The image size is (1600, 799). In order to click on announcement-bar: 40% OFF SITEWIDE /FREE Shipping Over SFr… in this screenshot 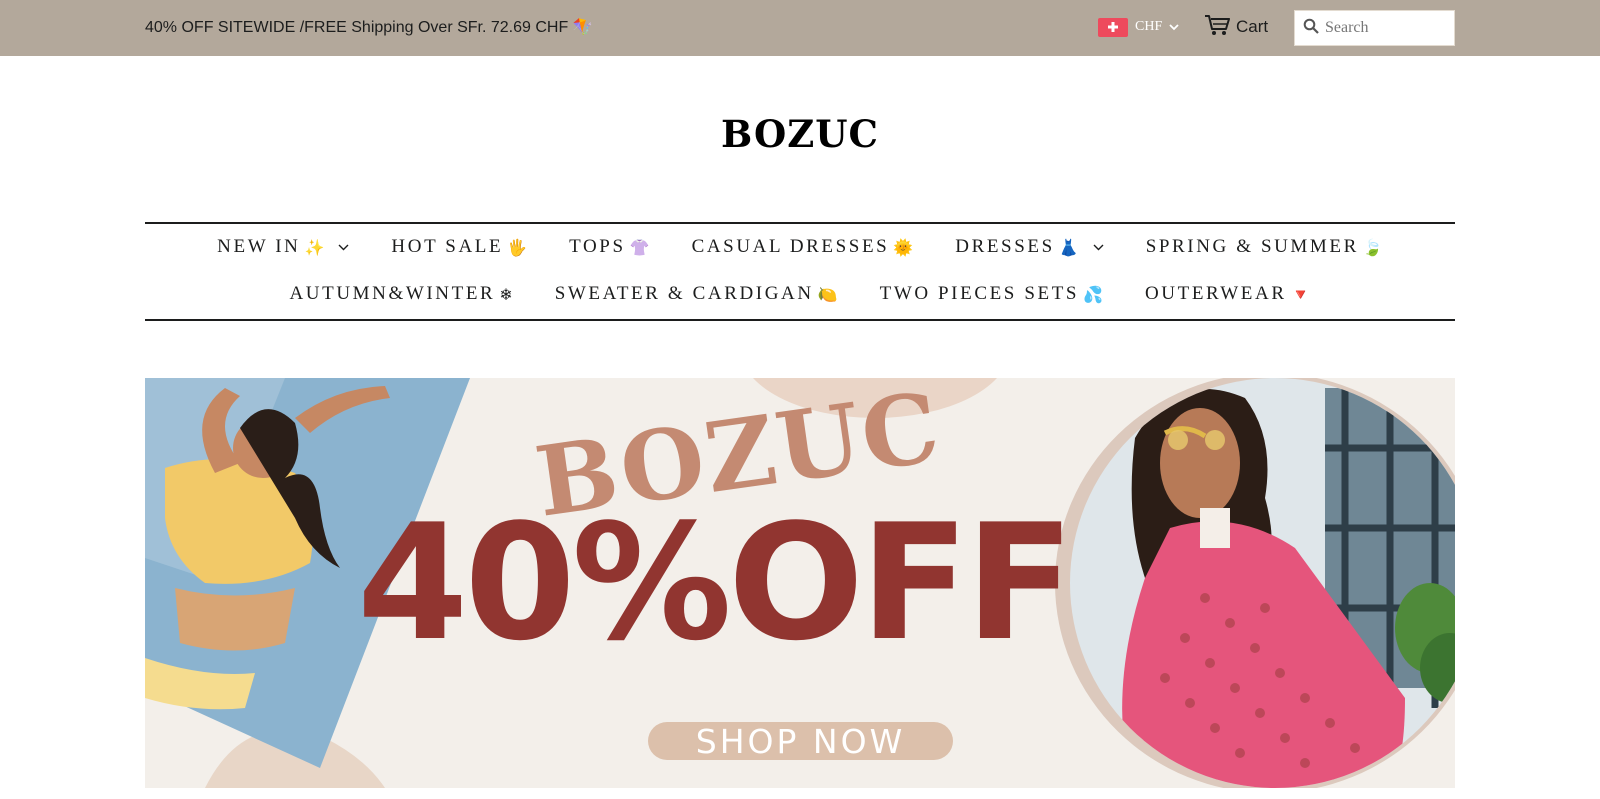, I will do `click(800, 28)`.